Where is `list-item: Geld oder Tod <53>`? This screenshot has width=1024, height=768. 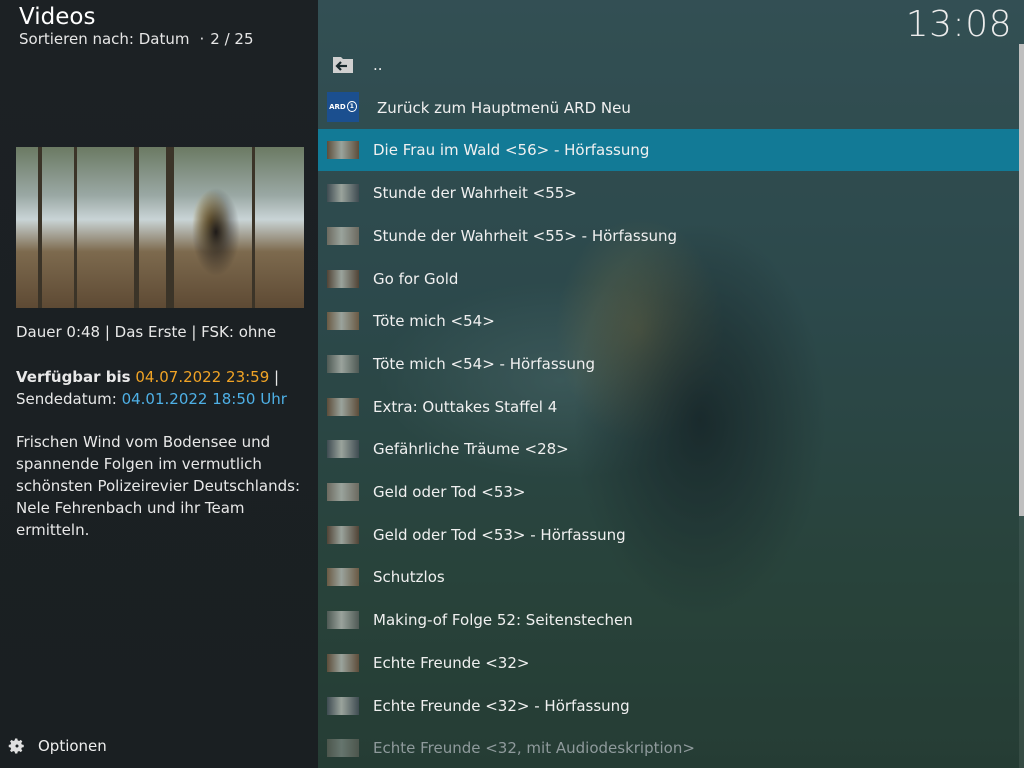
list-item: Geld oder Tod <53> is located at coordinates (668, 492).